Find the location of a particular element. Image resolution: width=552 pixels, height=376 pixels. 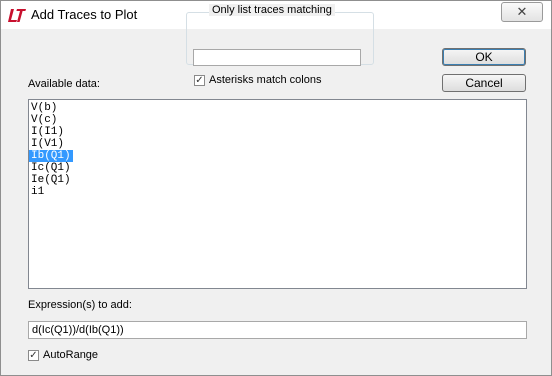

ltspice-logo-icon is located at coordinates (17, 15).